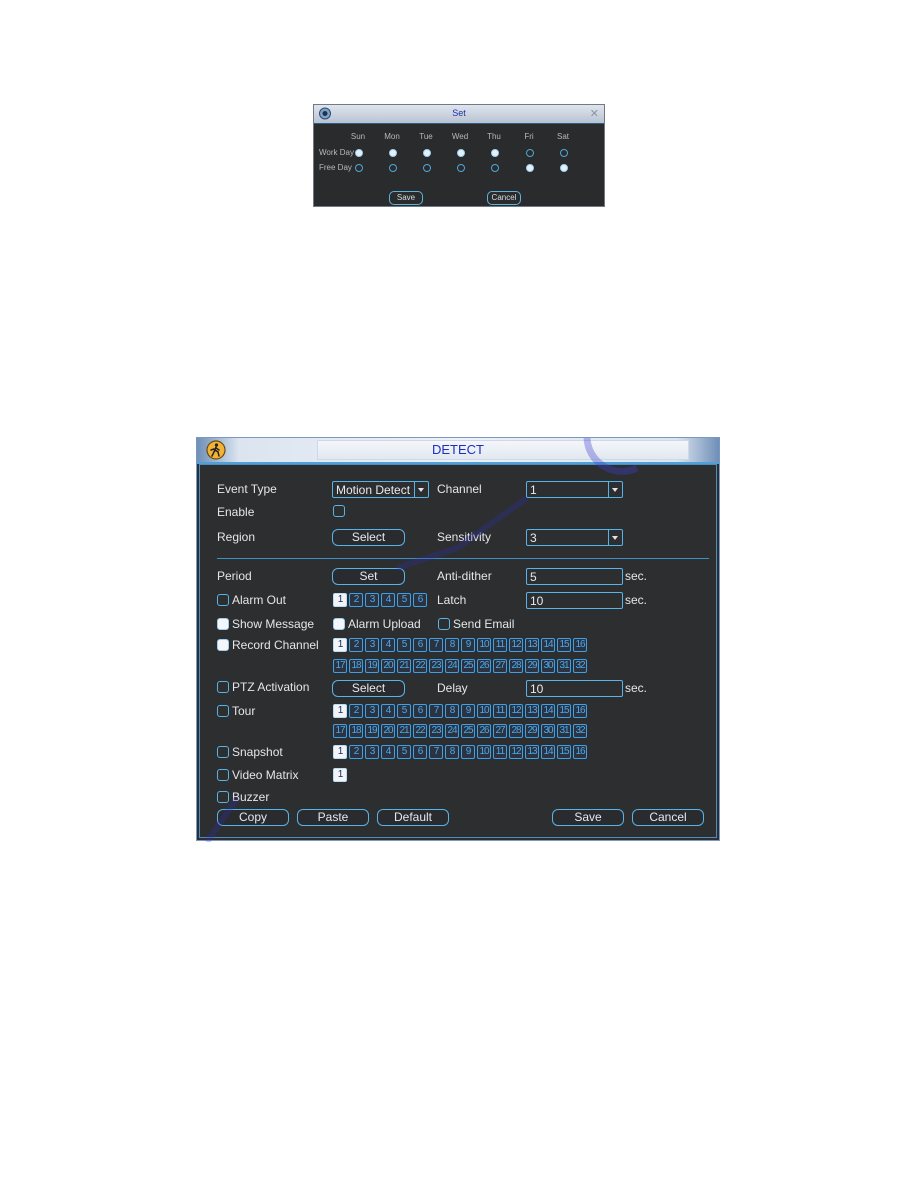 The height and width of the screenshot is (1188, 918). Describe the element at coordinates (340, 600) in the screenshot. I see `alarm-out-channel-1: 1` at that location.